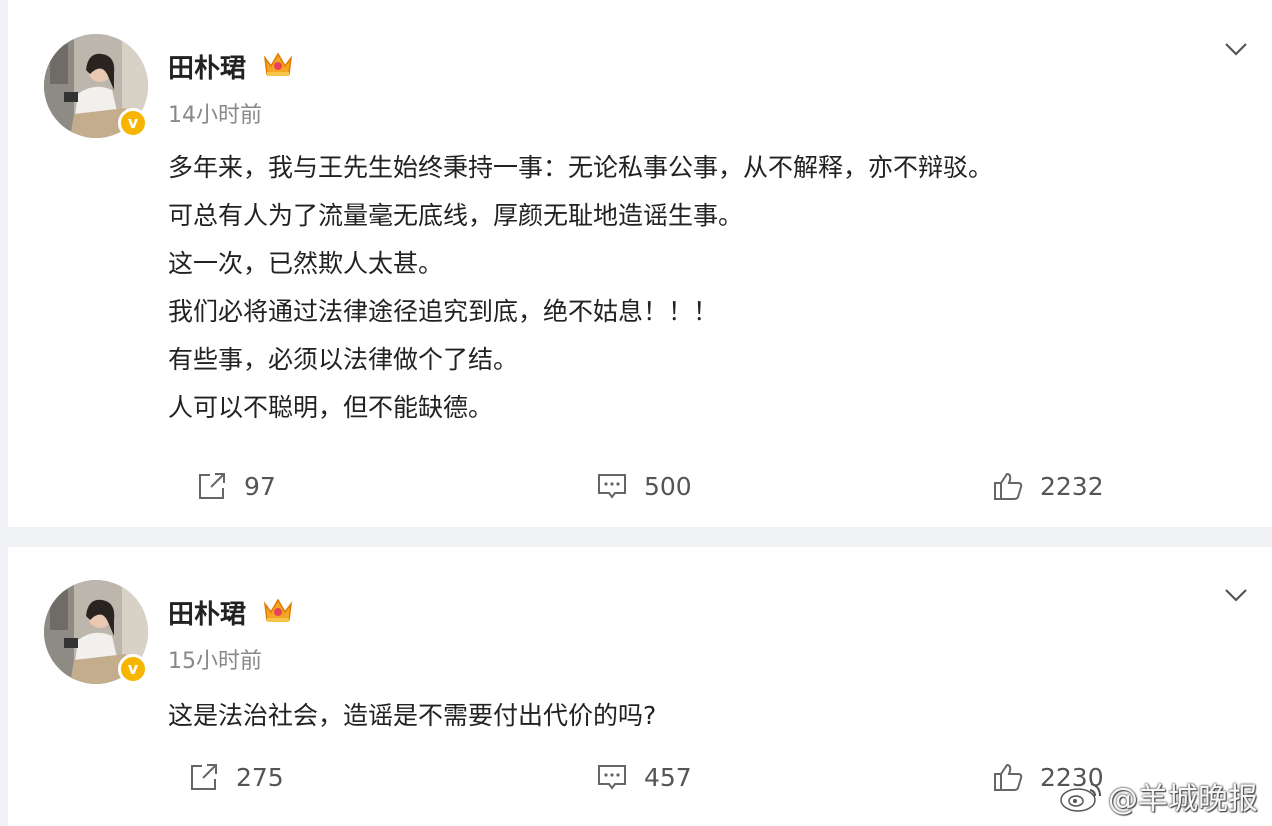 Image resolution: width=1272 pixels, height=826 pixels. I want to click on like-count: 2232, so click(1072, 486).